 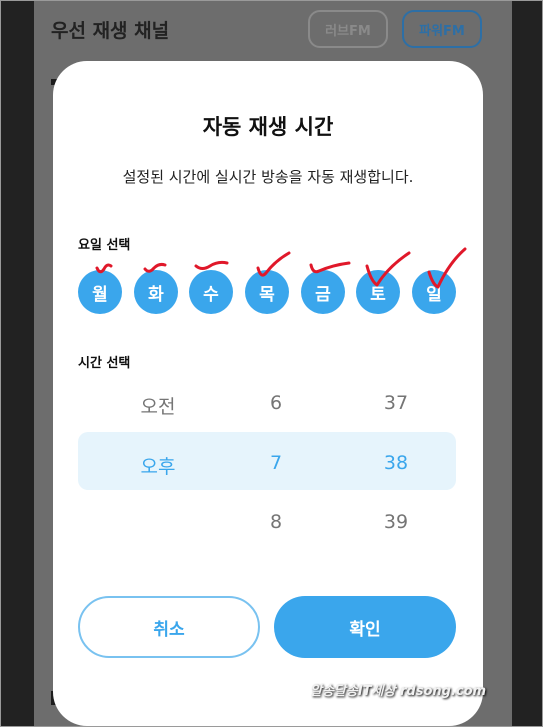 I want to click on time-select-label: 시간 선택, so click(x=104, y=363).